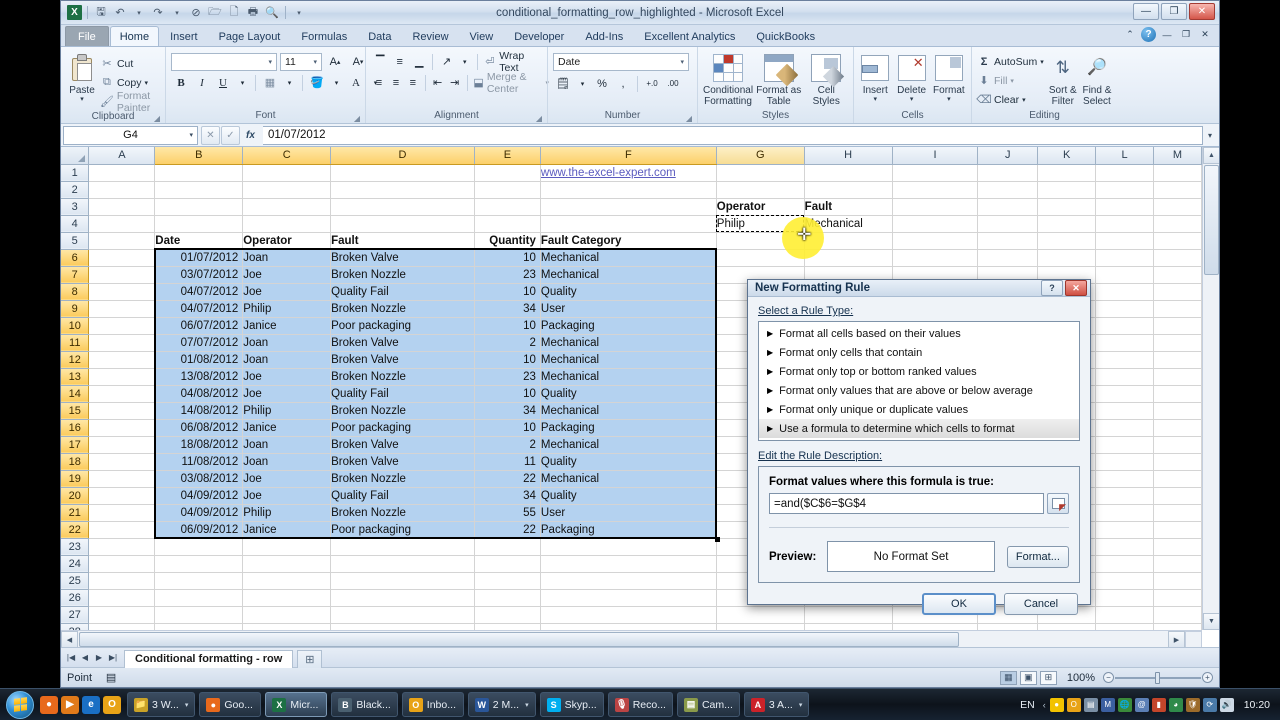  I want to click on conditional-formatting-button: Conditional Formatting, so click(728, 79).